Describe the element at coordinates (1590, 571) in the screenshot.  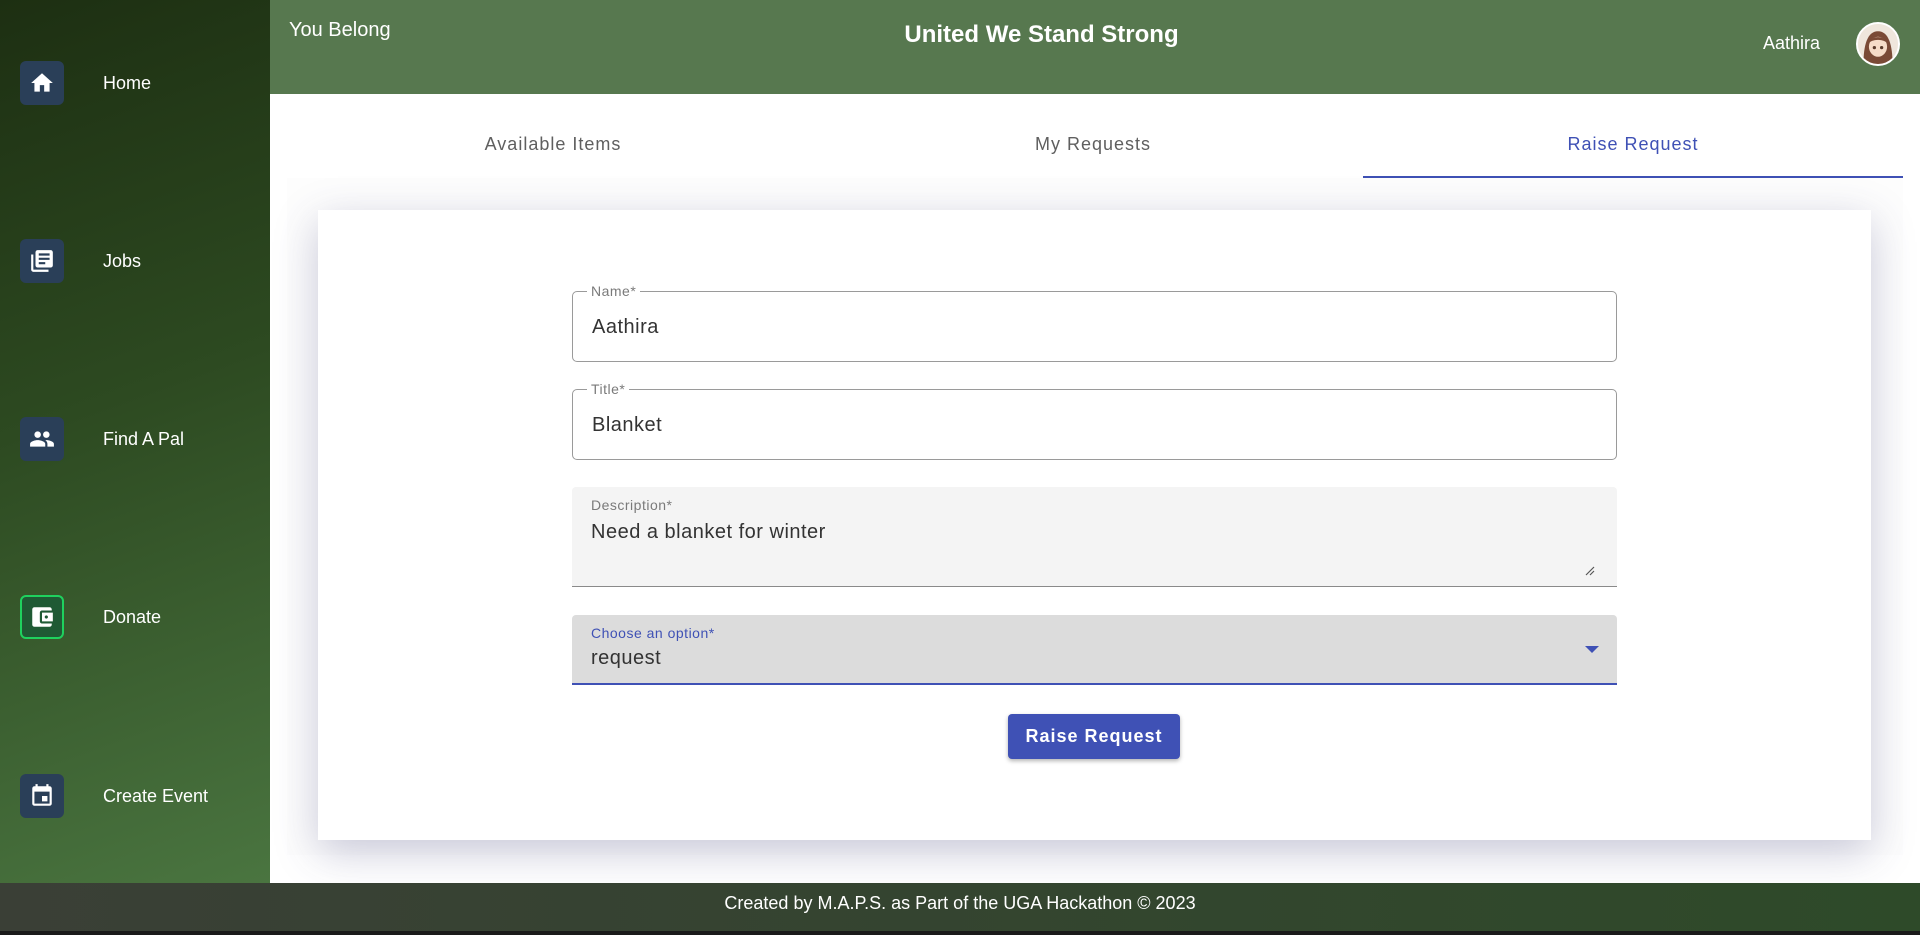
I see `resize-handle-icon` at that location.